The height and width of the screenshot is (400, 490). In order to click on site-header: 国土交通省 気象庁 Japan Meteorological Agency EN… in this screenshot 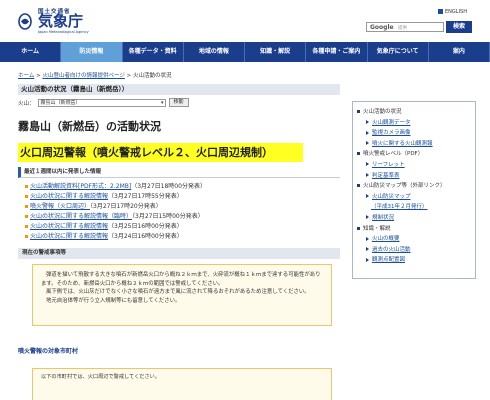, I will do `click(245, 20)`.